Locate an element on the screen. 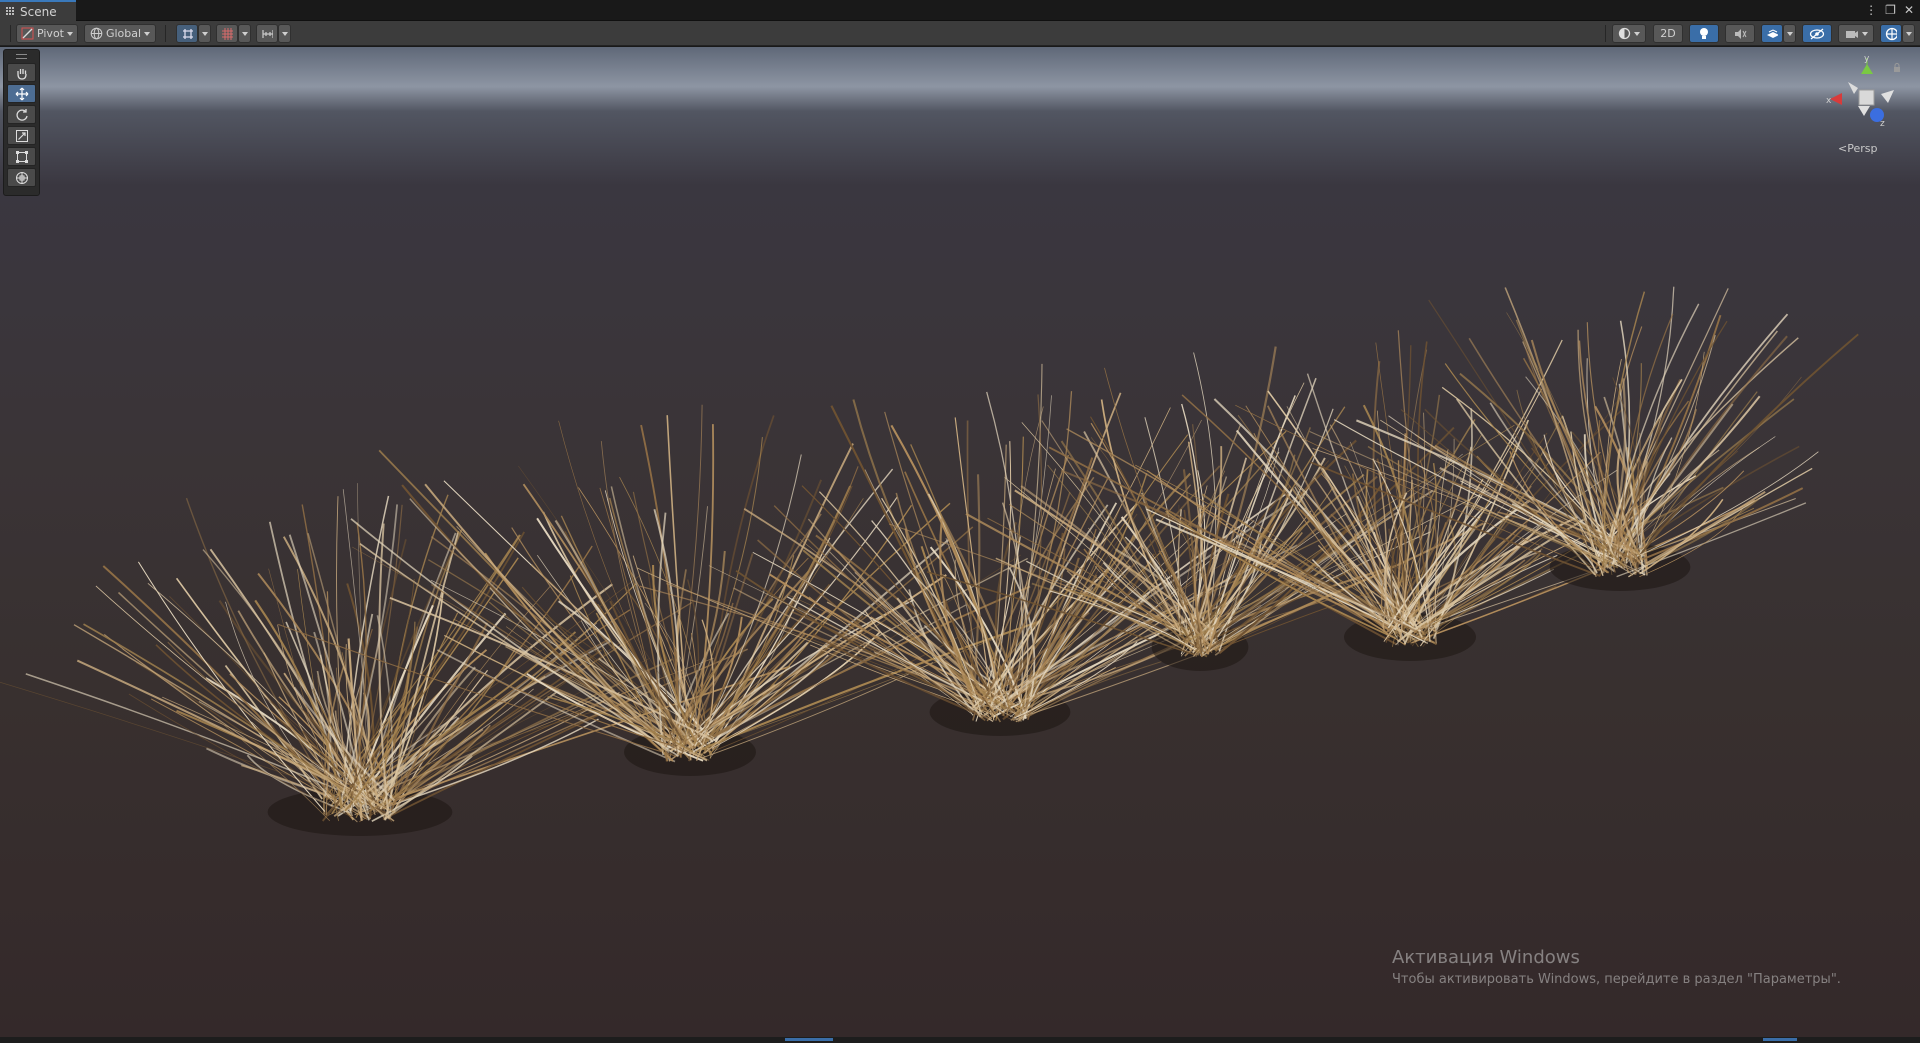 This screenshot has width=1920, height=1043. increment-snap-dropdown is located at coordinates (284, 33).